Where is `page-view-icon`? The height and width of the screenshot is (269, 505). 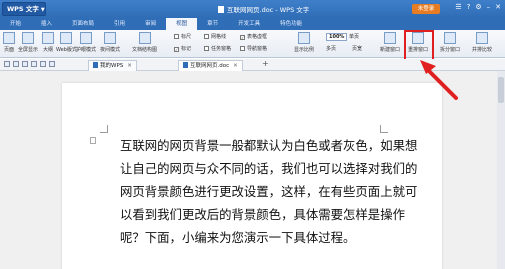
page-view-icon is located at coordinates (9, 38).